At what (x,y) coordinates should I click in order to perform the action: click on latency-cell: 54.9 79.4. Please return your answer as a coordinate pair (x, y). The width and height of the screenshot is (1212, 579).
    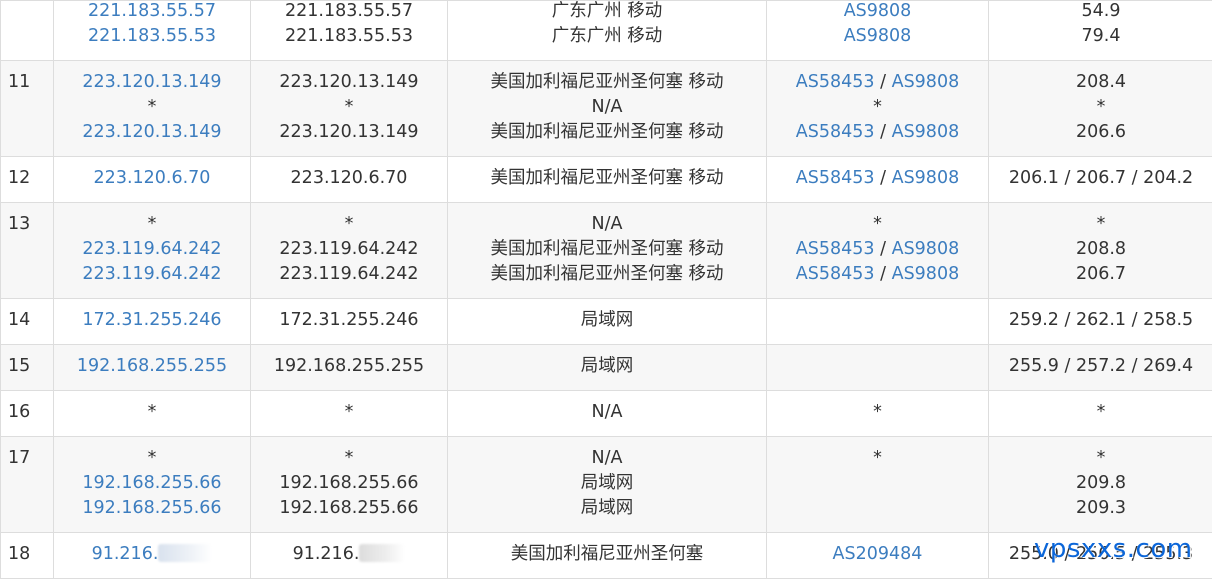
    Looking at the image, I should click on (1100, 31).